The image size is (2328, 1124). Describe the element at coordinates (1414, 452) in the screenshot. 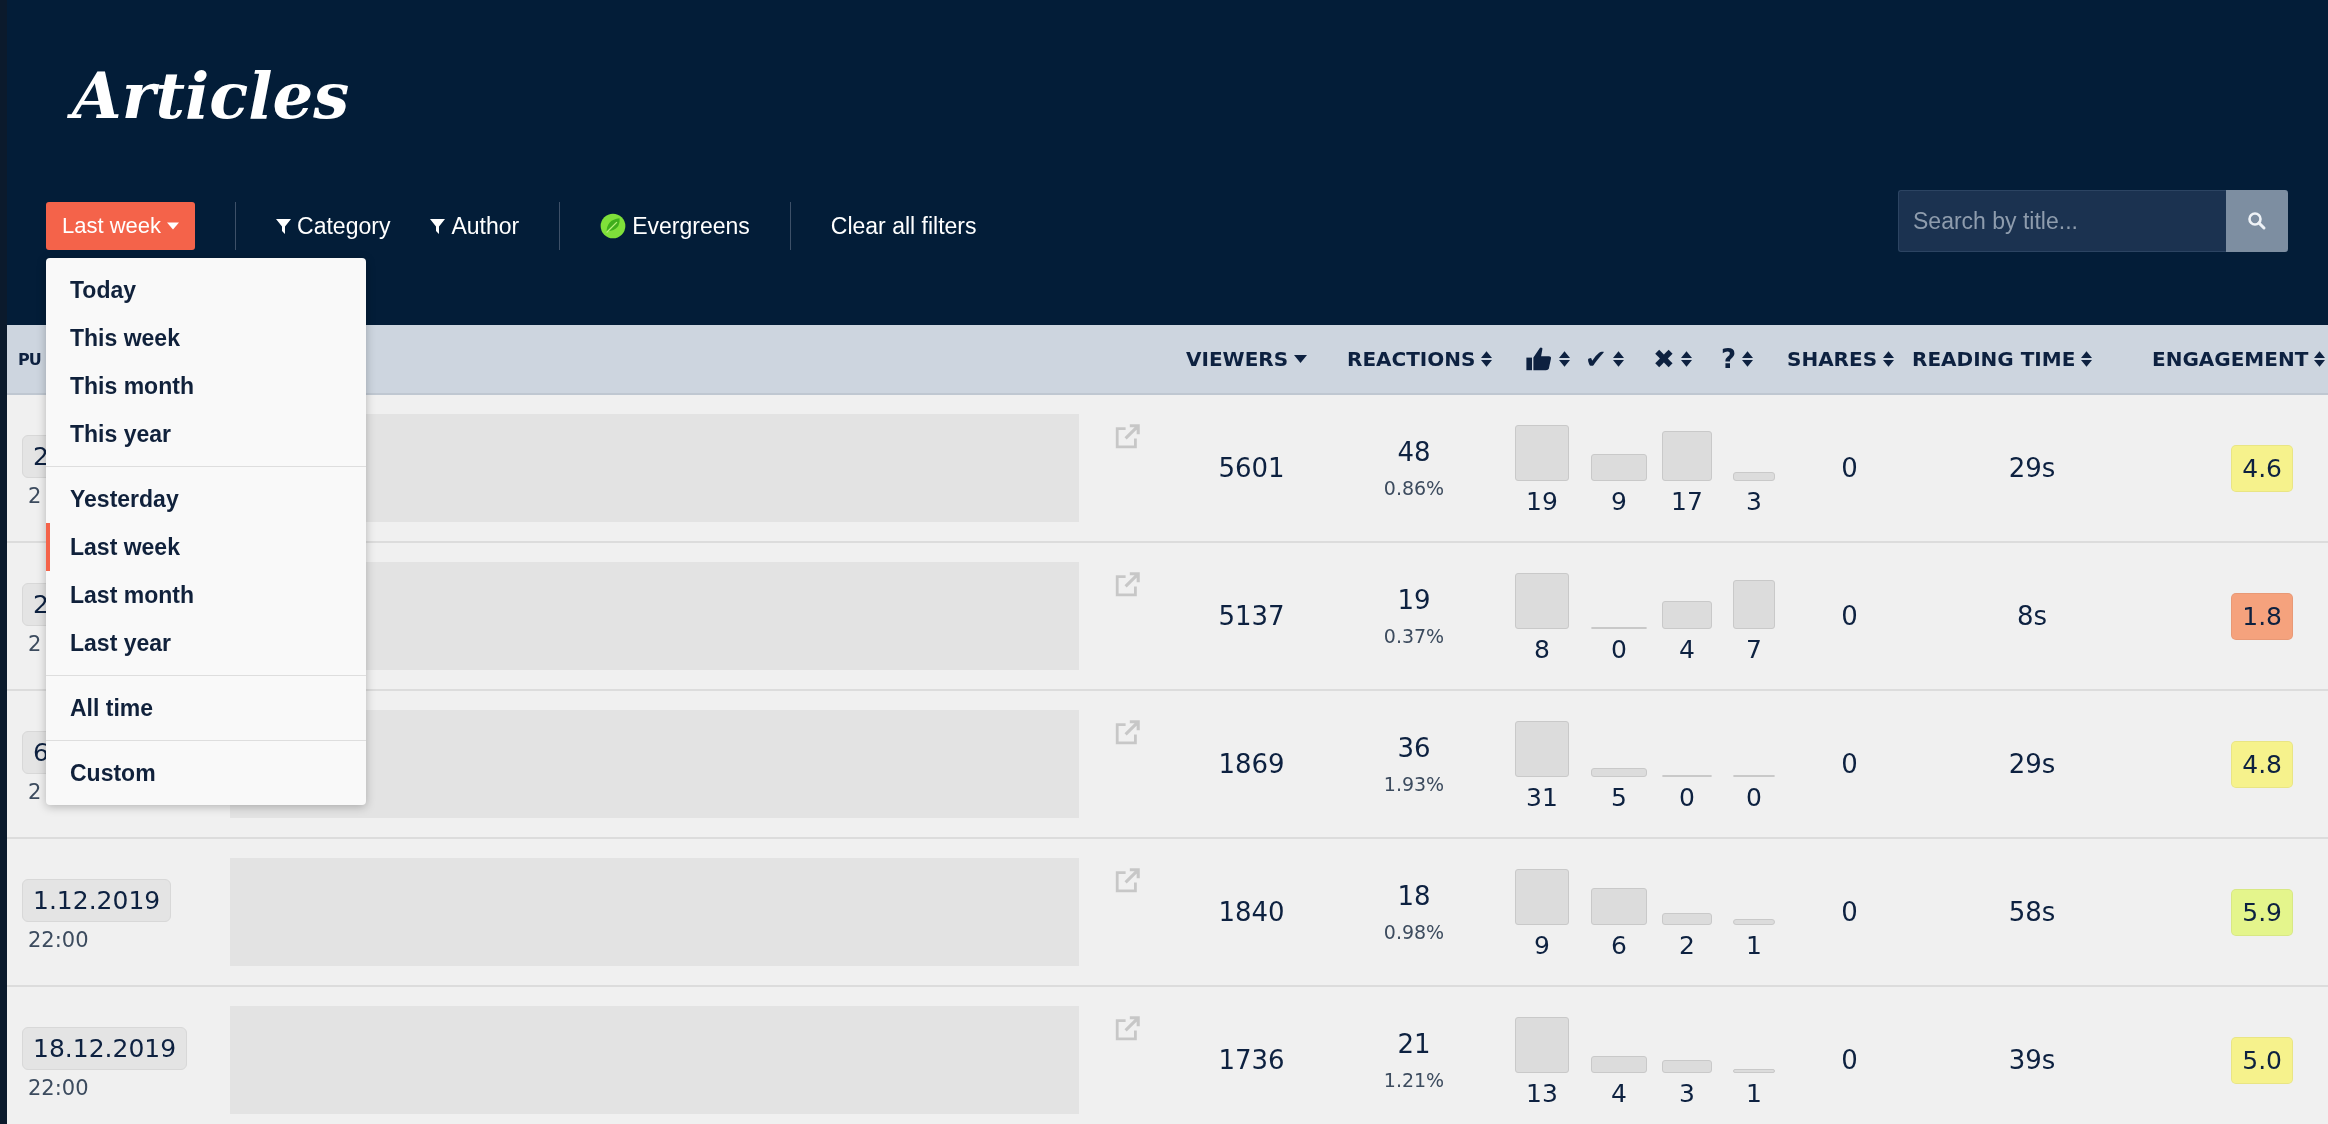

I see `reactions-count: 48` at that location.